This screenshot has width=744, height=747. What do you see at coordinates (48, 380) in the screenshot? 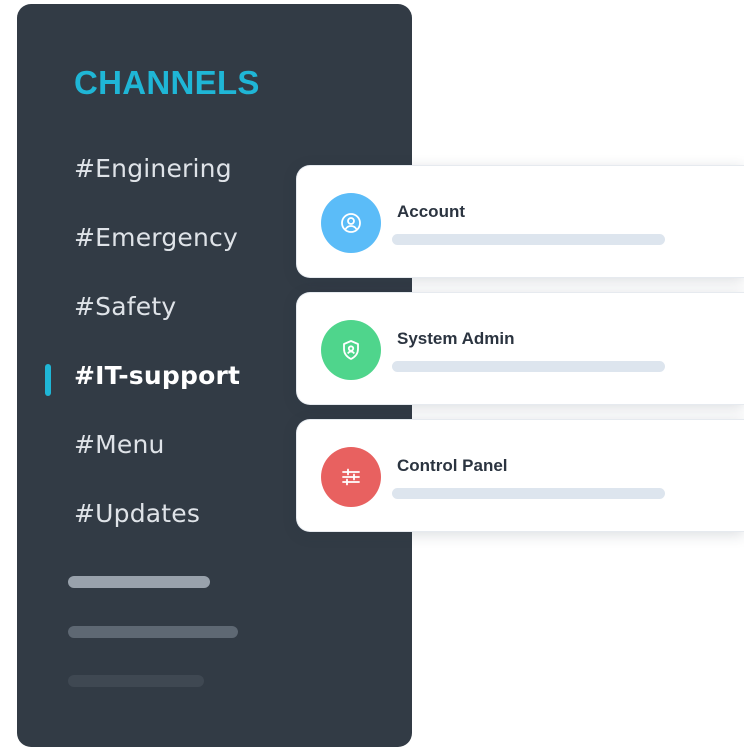
I see `active-channel-indicator` at bounding box center [48, 380].